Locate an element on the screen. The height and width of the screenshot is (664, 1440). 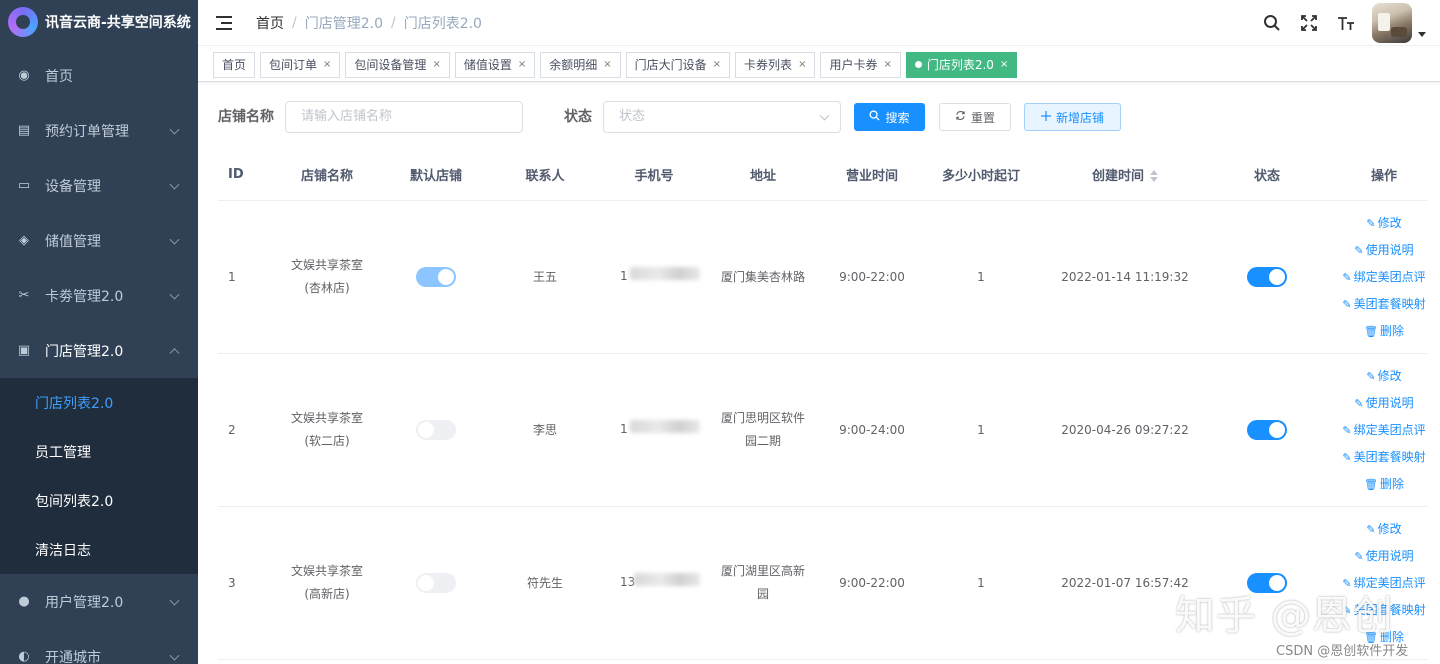
sidebar-item-stores: ▣ 门店管理2.0 is located at coordinates (99, 350).